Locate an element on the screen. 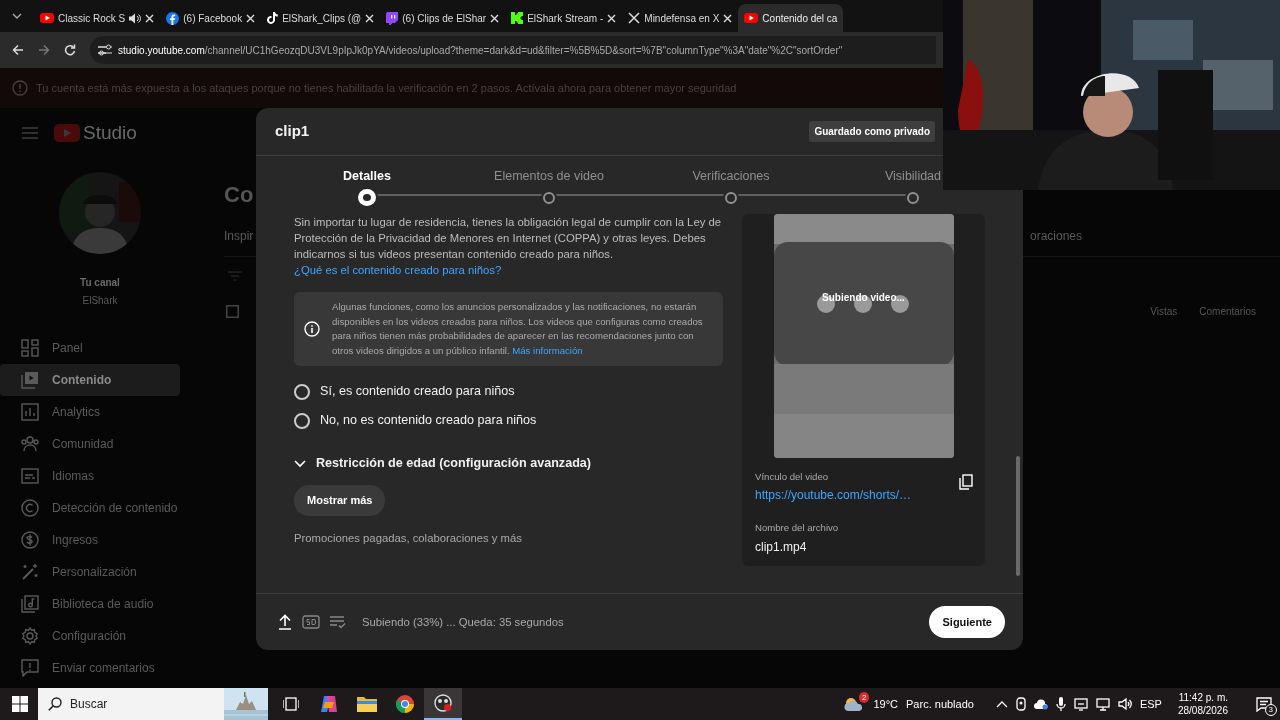  bar-chart-icon is located at coordinates (30, 412).